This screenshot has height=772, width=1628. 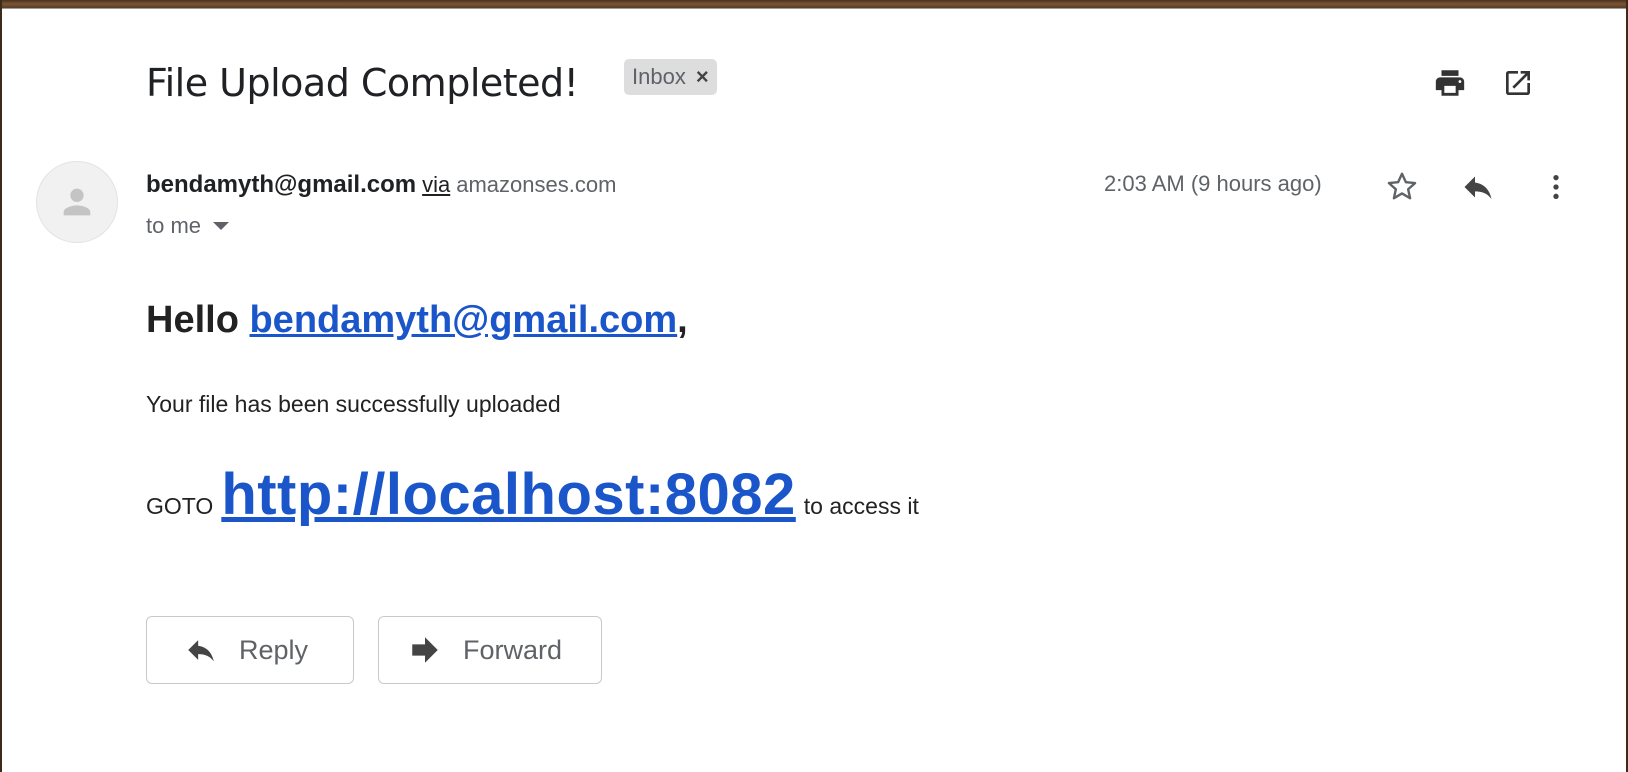 I want to click on recipient-details-toggle: to me, so click(x=188, y=226).